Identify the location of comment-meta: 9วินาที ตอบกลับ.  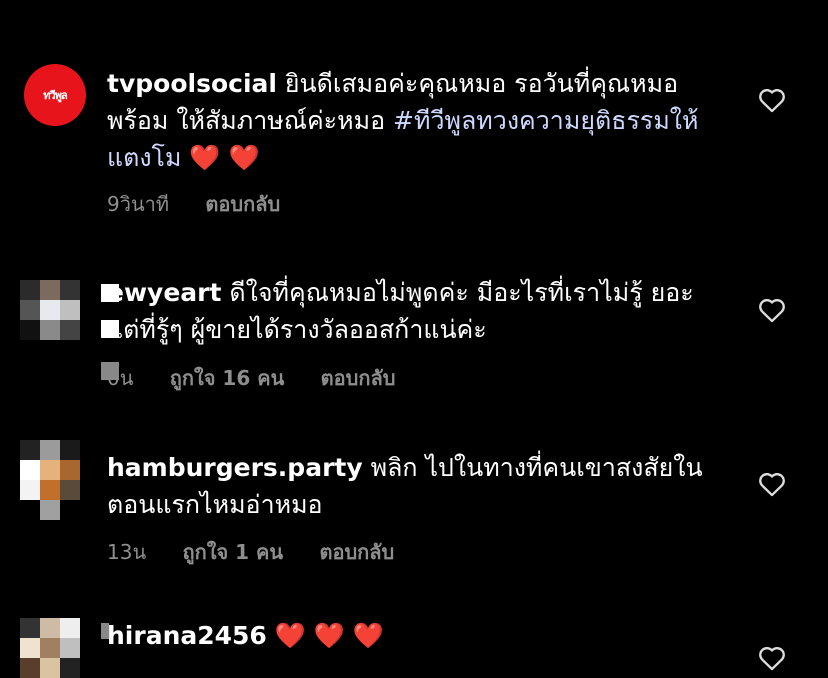
(208, 204).